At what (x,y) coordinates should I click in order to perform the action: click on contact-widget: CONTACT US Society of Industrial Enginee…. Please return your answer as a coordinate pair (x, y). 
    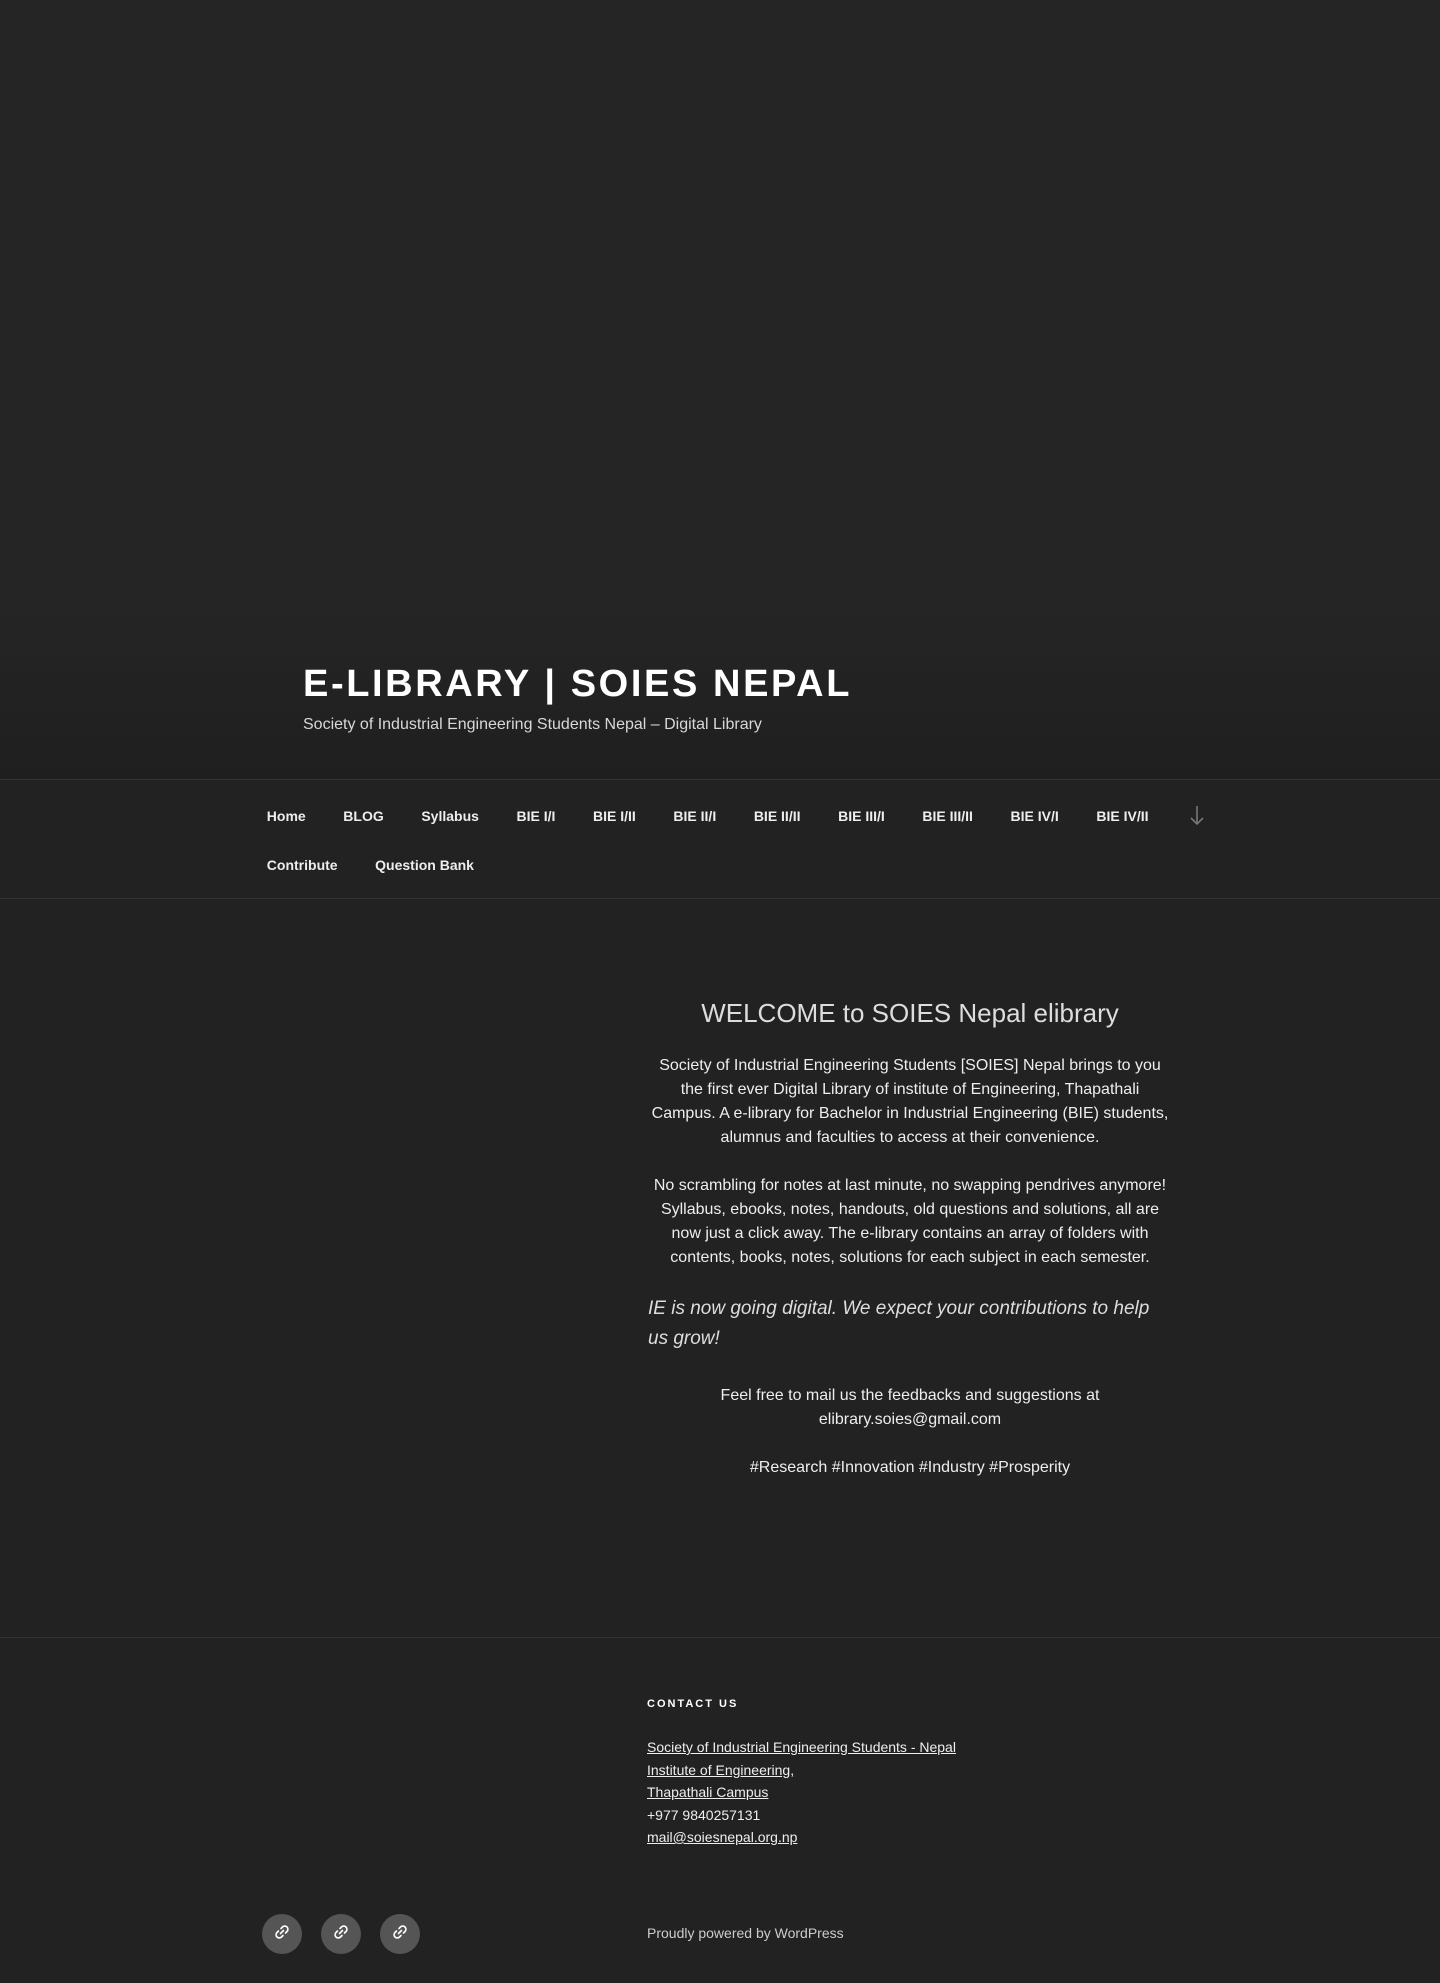
    Looking at the image, I should click on (887, 1773).